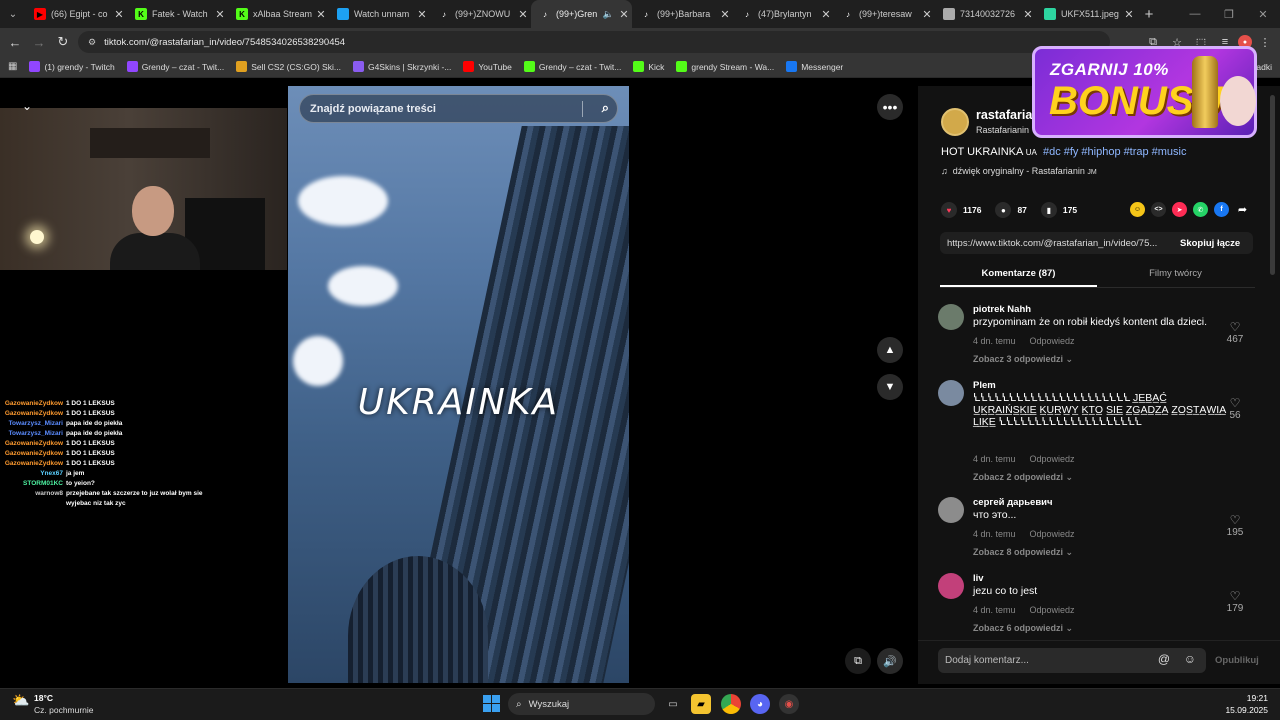 The image size is (1280, 720). What do you see at coordinates (1086, 14) in the screenshot?
I see `browser-tab: UKFX511.jpeg ✕` at bounding box center [1086, 14].